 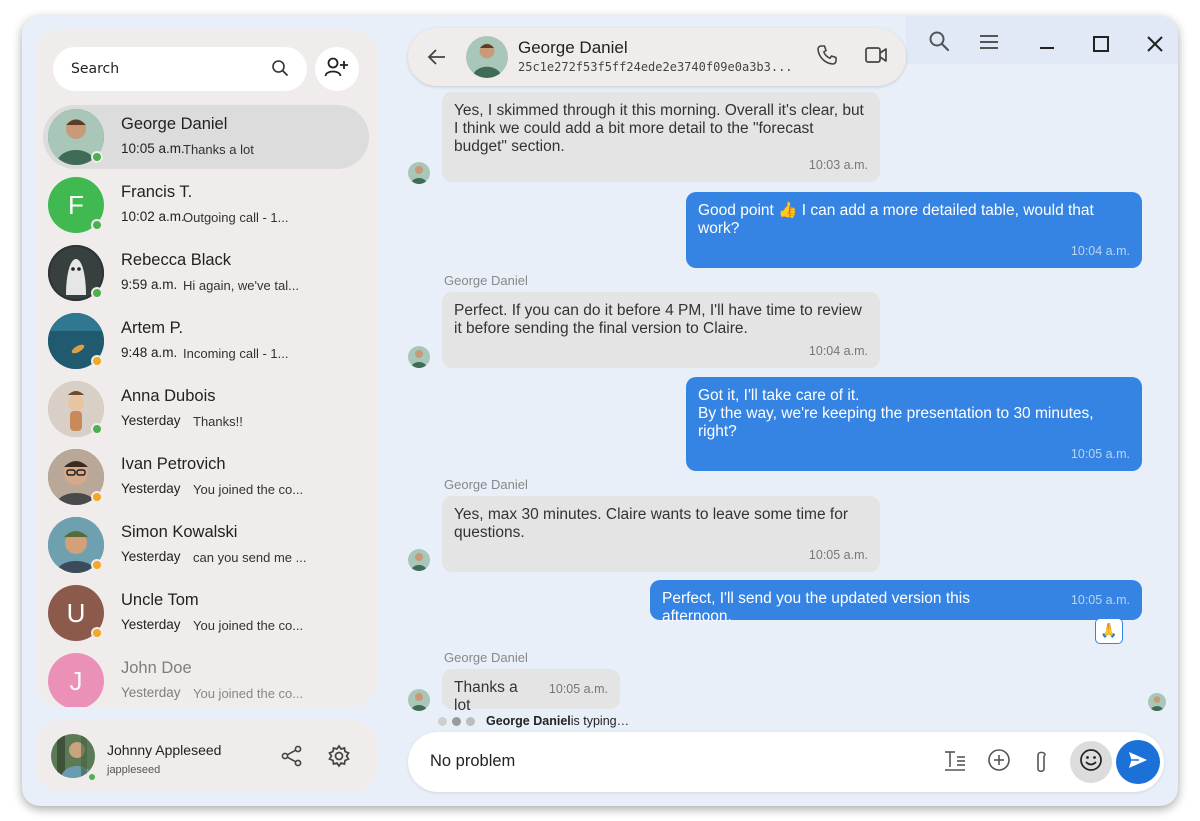 I want to click on typing-name: George Daniel, so click(x=528, y=721).